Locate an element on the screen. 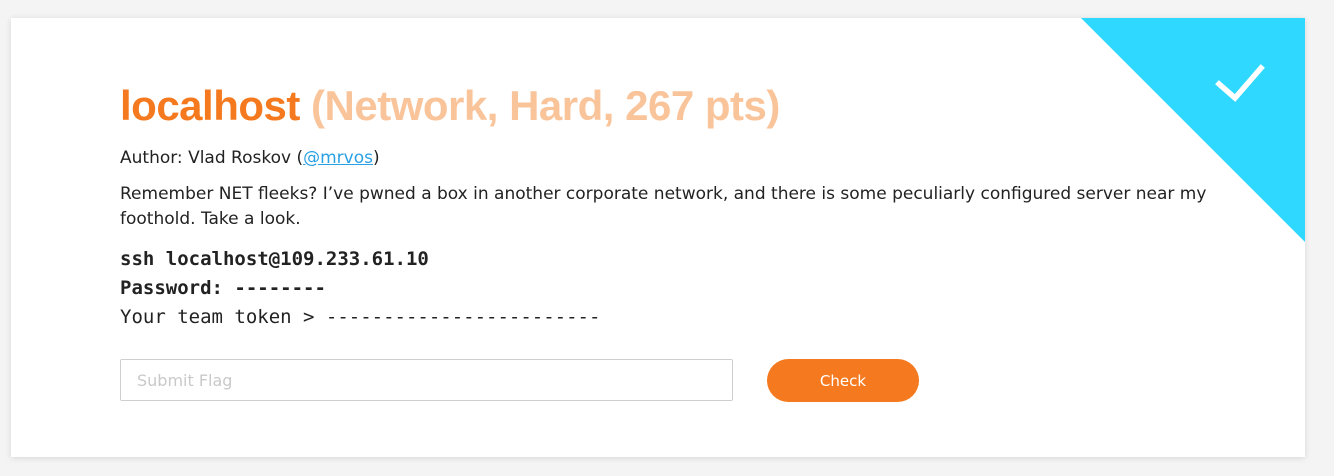 This screenshot has width=1334, height=476. challenge-meta: (Network, Hard, 267 pts) is located at coordinates (545, 105).